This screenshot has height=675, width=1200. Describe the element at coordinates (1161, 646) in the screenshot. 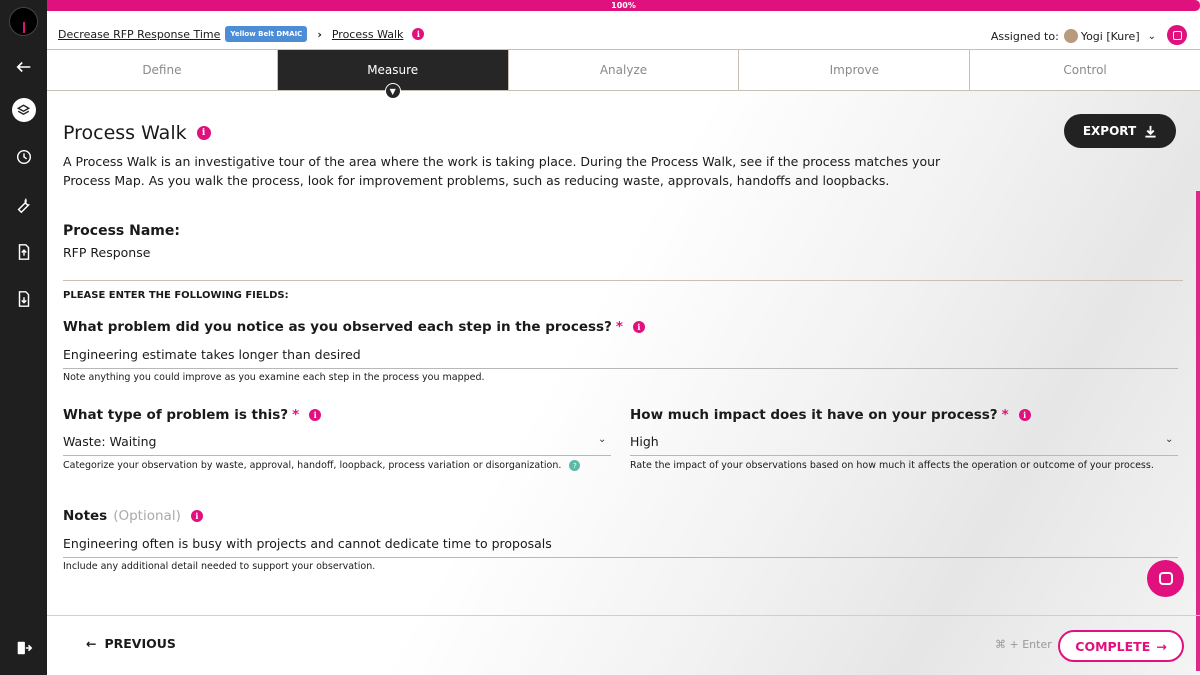

I see `arrow-right-icon: →` at that location.